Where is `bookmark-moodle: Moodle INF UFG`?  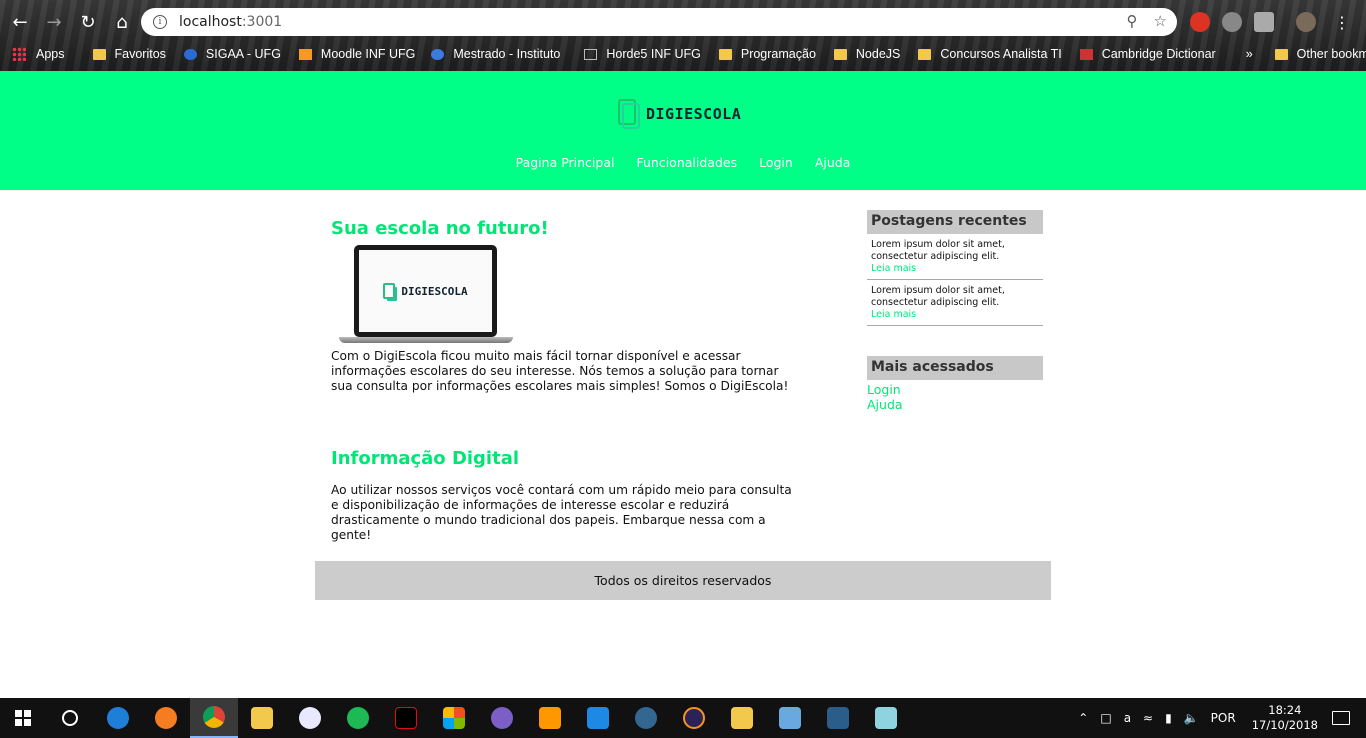 bookmark-moodle: Moodle INF UFG is located at coordinates (356, 54).